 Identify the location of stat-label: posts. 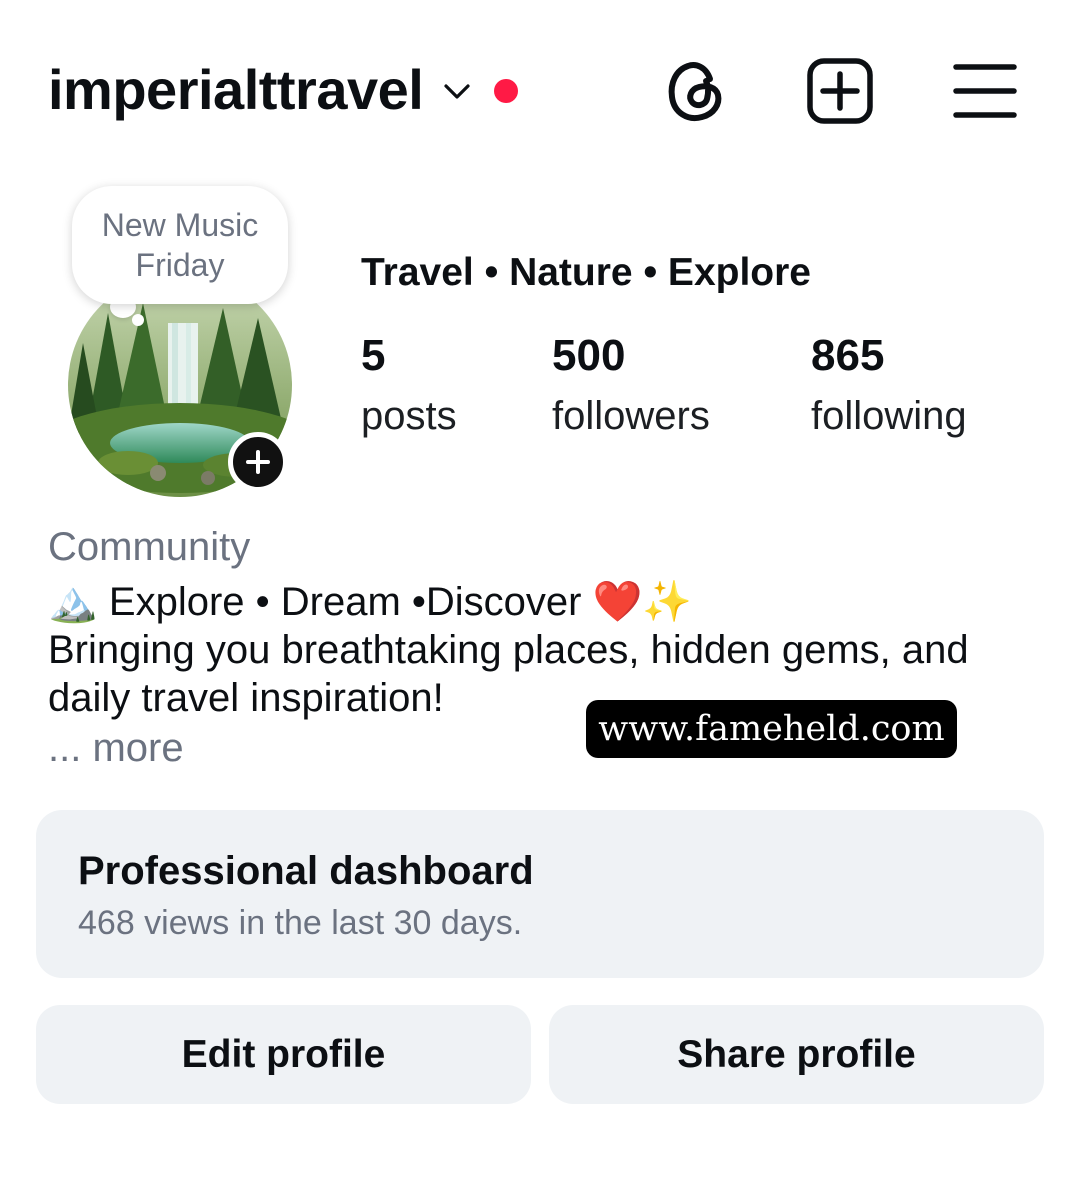
(409, 416).